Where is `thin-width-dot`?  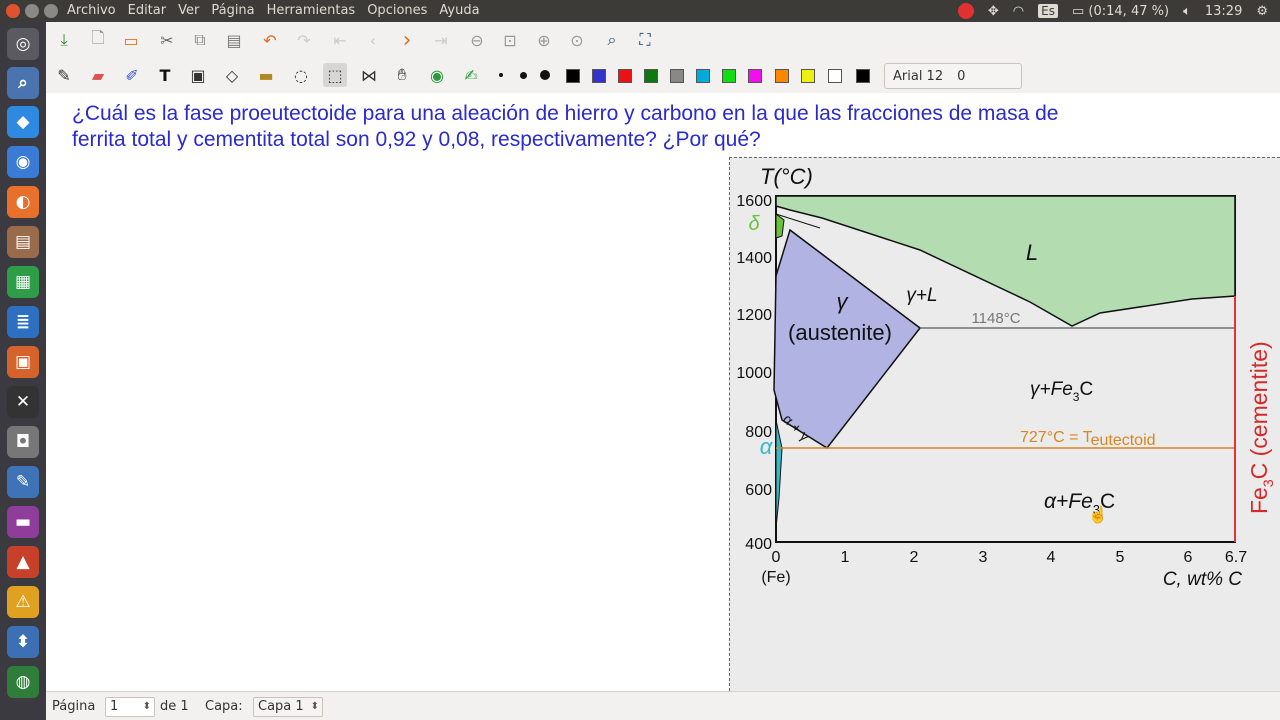 thin-width-dot is located at coordinates (501, 75).